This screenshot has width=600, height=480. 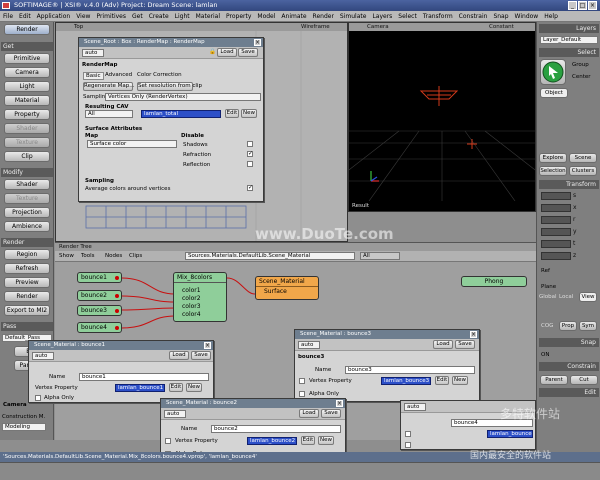 I want to click on rotate-icon: r, so click(x=576, y=220).